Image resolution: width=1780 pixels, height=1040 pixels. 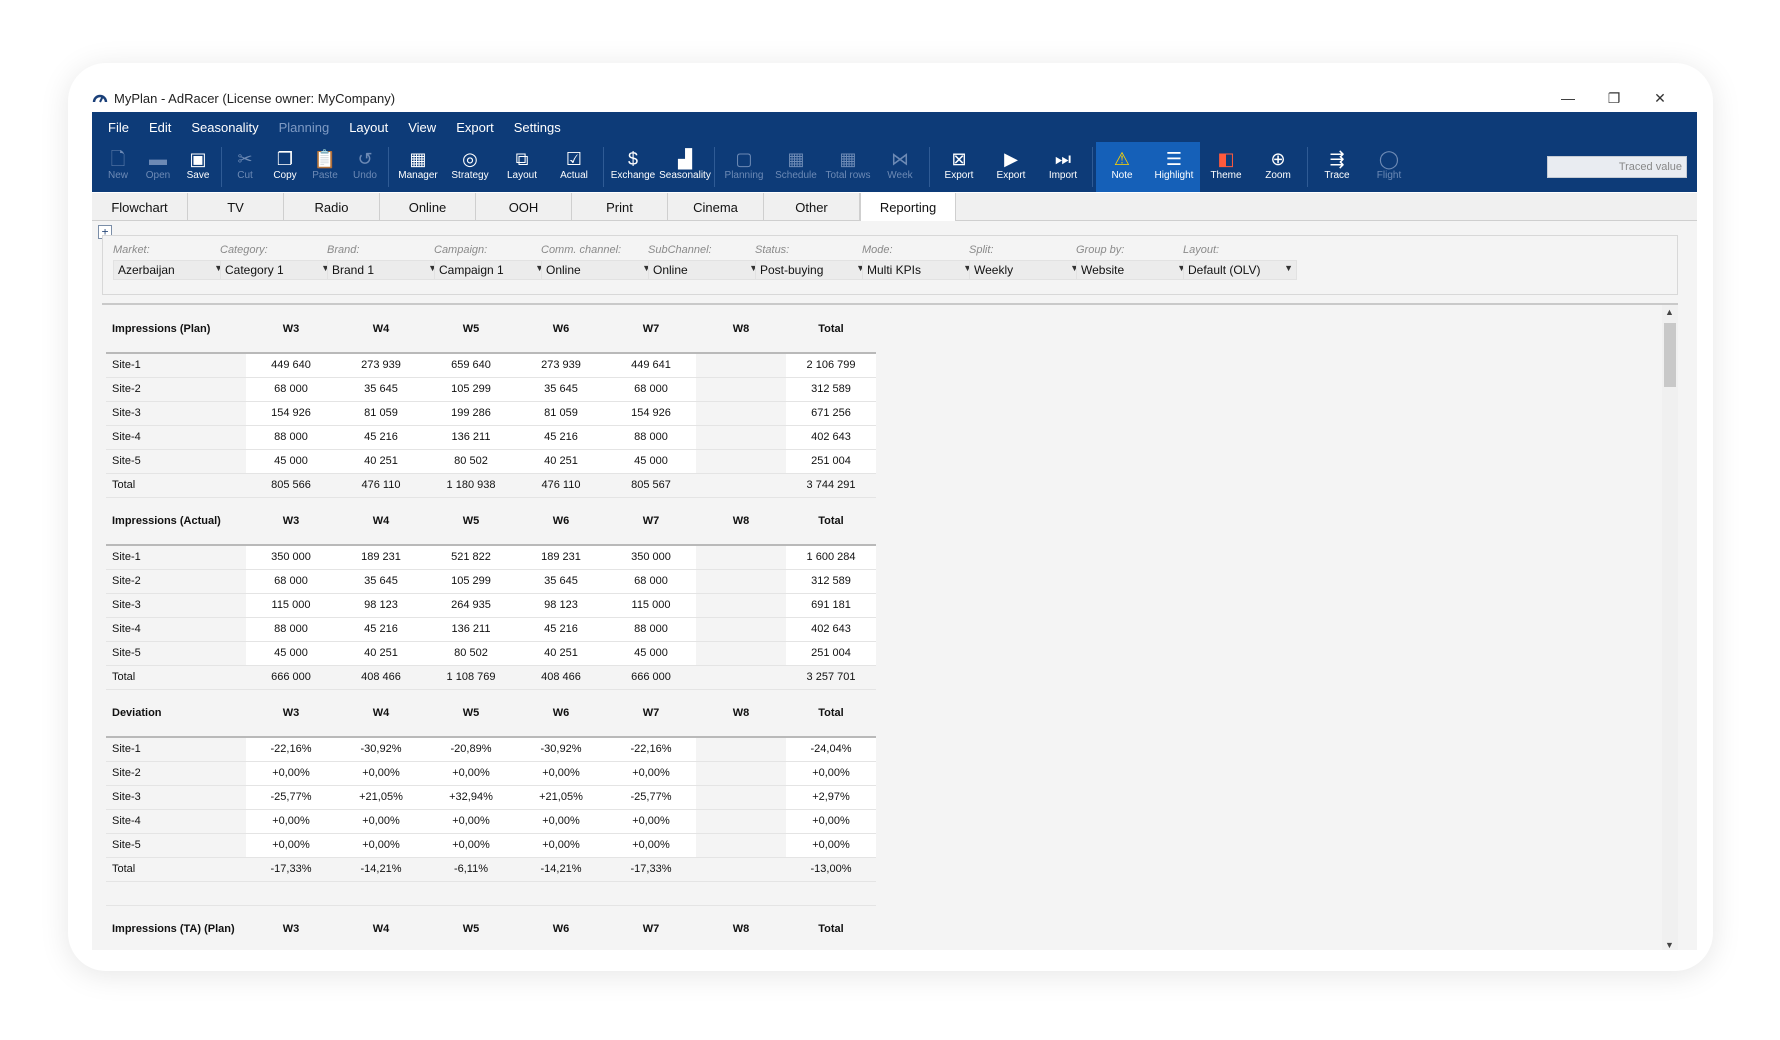 I want to click on menu-planning: Planning, so click(x=304, y=127).